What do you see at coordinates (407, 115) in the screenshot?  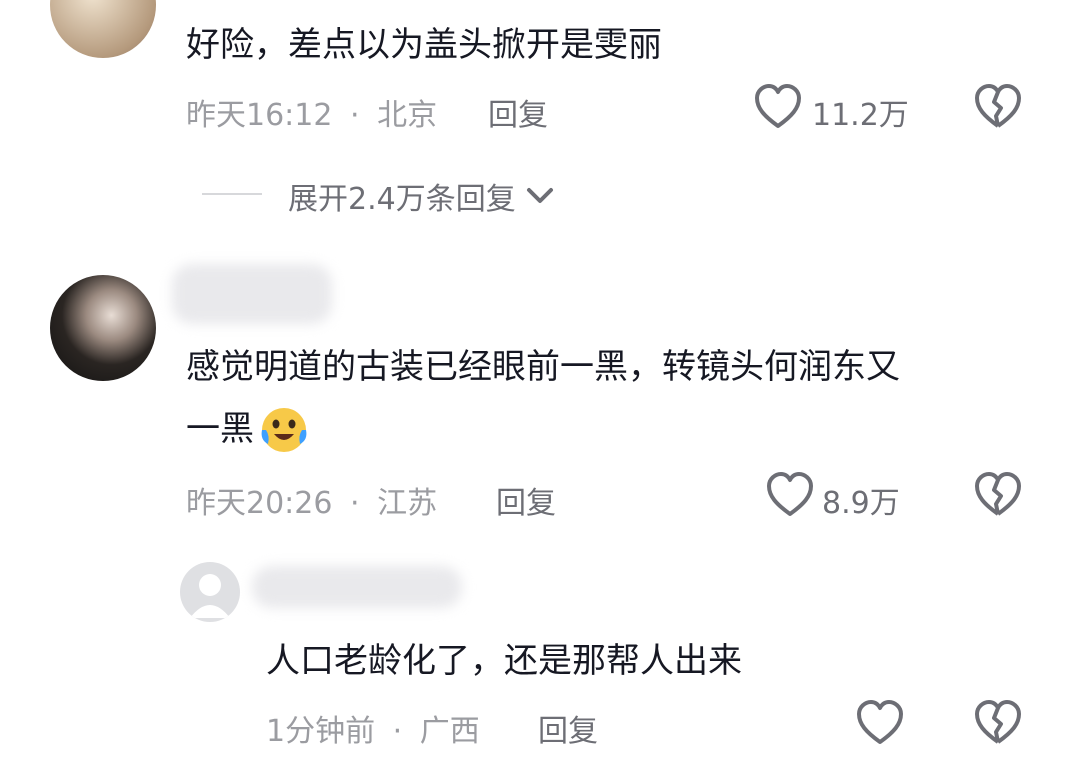 I see `location-label: 北京` at bounding box center [407, 115].